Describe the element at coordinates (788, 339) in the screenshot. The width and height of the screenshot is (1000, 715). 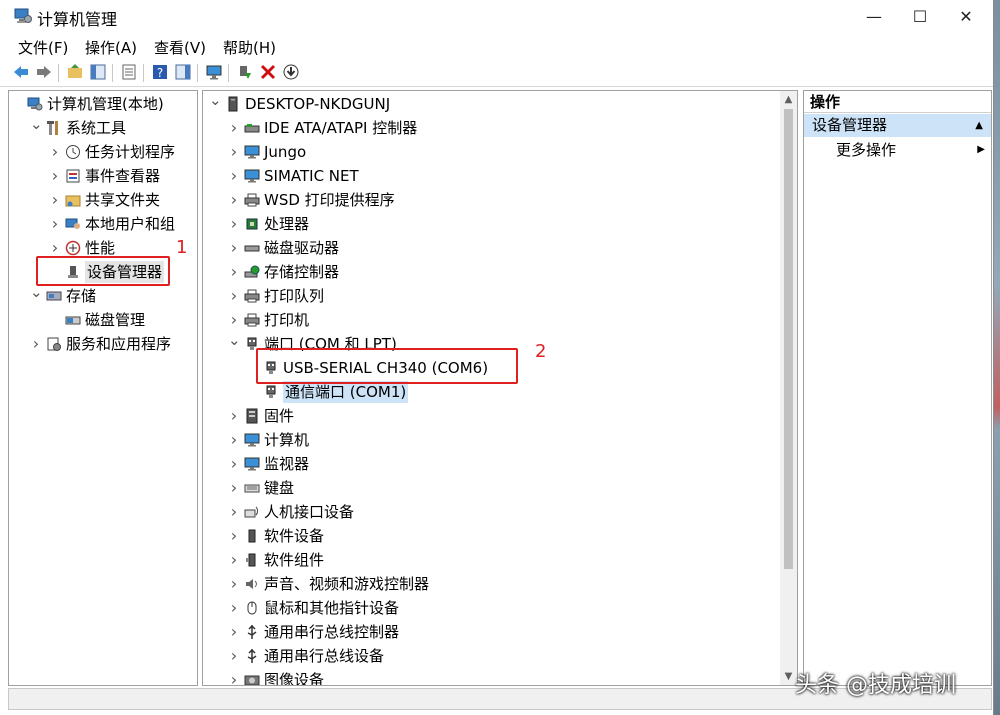
I see `scrollbar-thumb` at that location.